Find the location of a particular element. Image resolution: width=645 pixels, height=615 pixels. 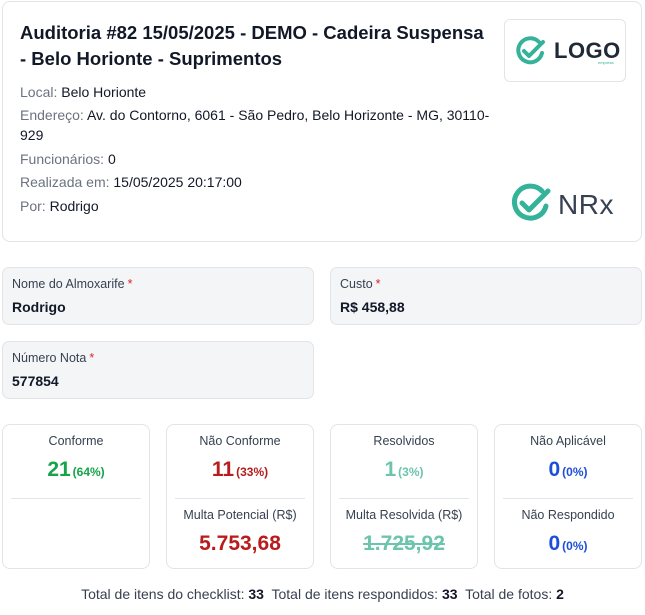

conforme-count: 21 (64%) is located at coordinates (76, 470).